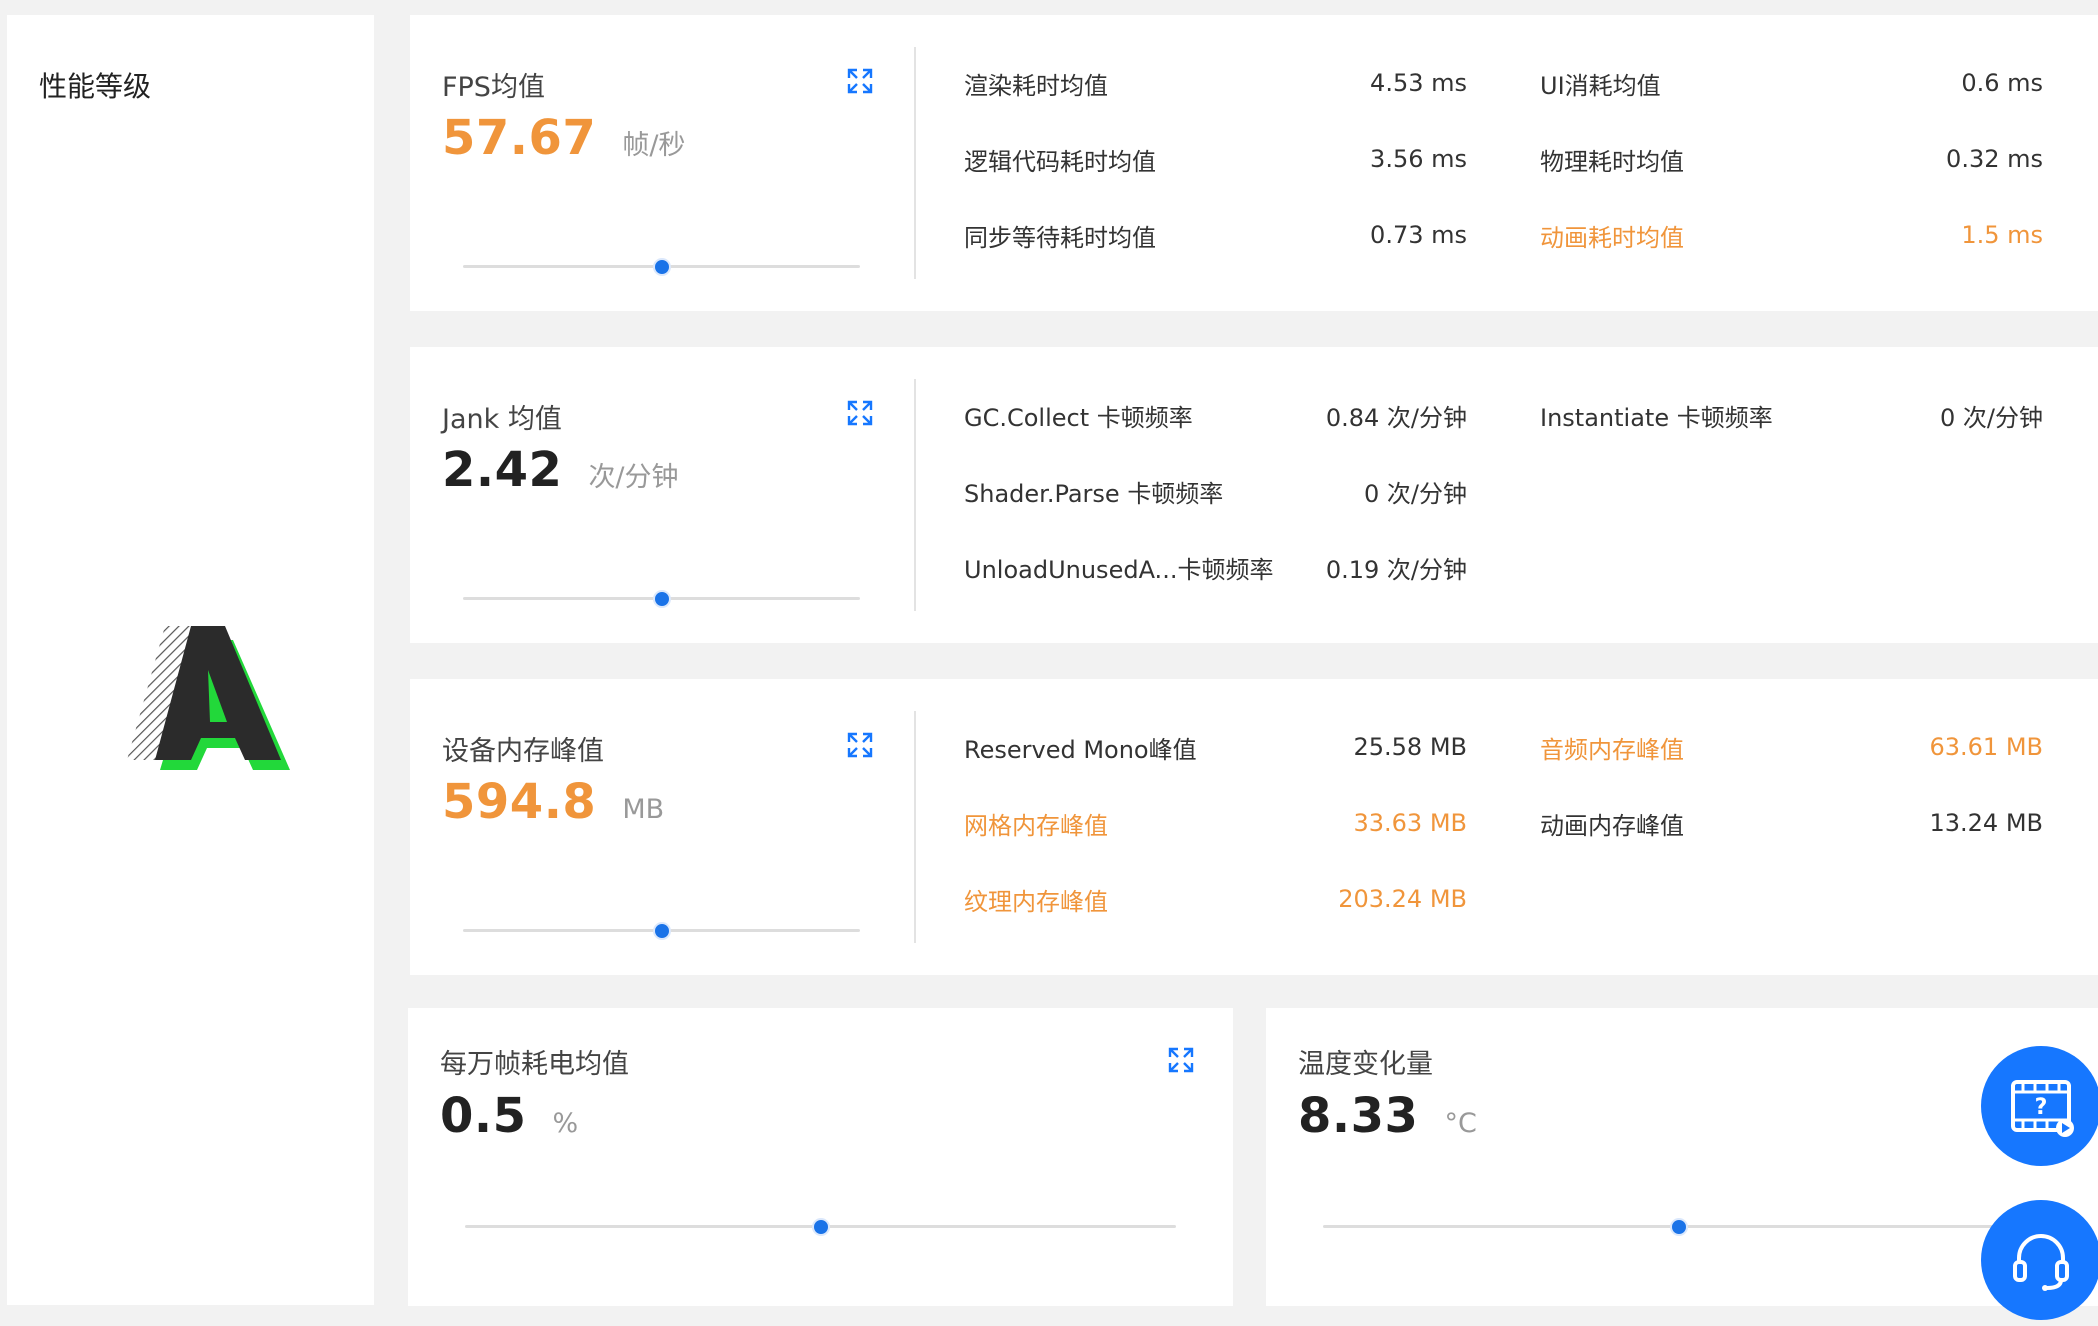 This screenshot has height=1326, width=2098. Describe the element at coordinates (502, 419) in the screenshot. I see `jank-label: Jank 均值` at that location.